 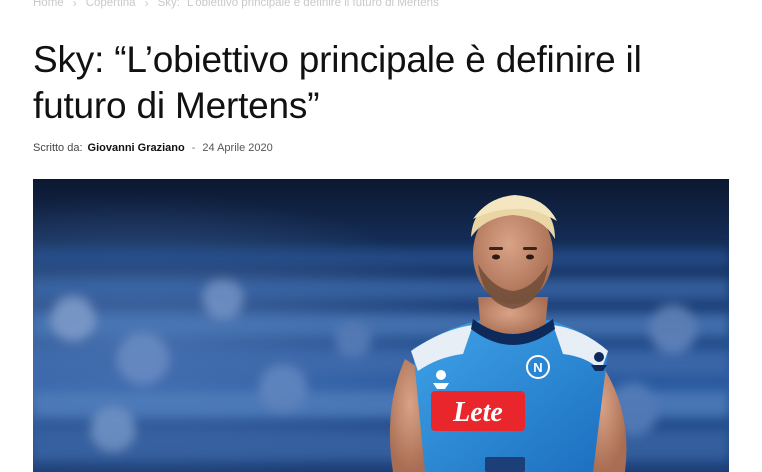 I want to click on svg-text: N, so click(x=537, y=367).